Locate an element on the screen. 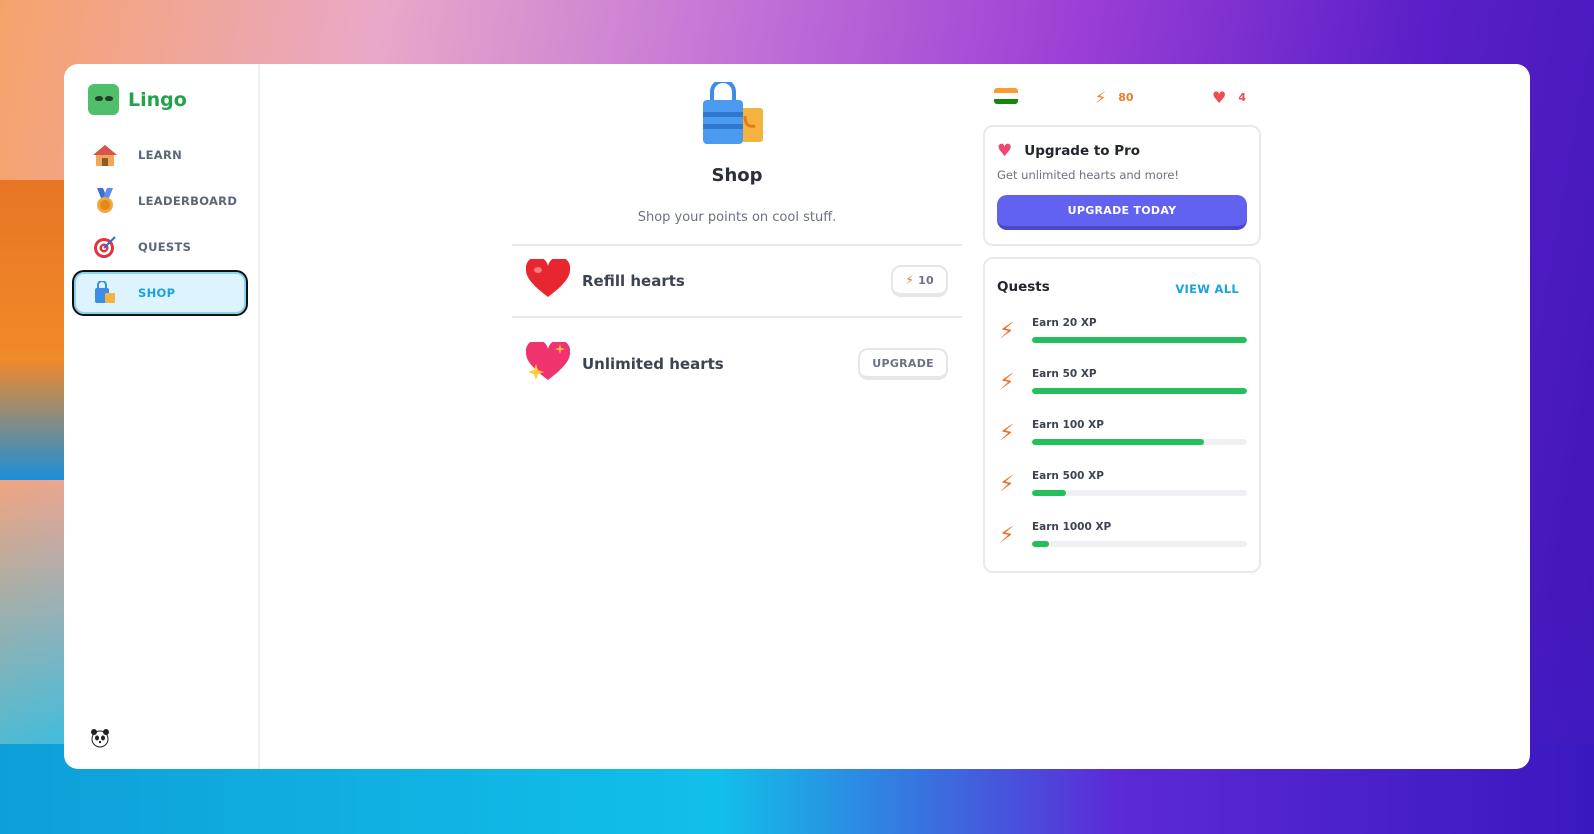 The height and width of the screenshot is (834, 1594). quest-item: ⚡ Earn 500 XP is located at coordinates (1125, 488).